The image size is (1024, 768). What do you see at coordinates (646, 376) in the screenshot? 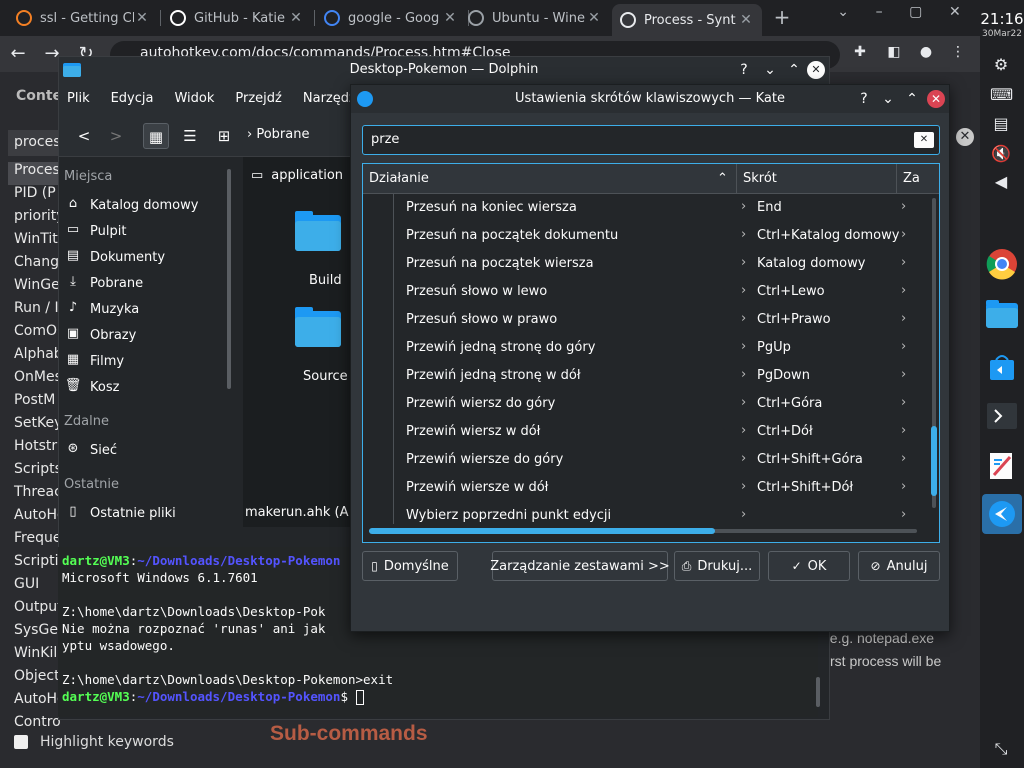
I see `table-row: Przewiń jedną stronę w dół › PgDown ›` at bounding box center [646, 376].